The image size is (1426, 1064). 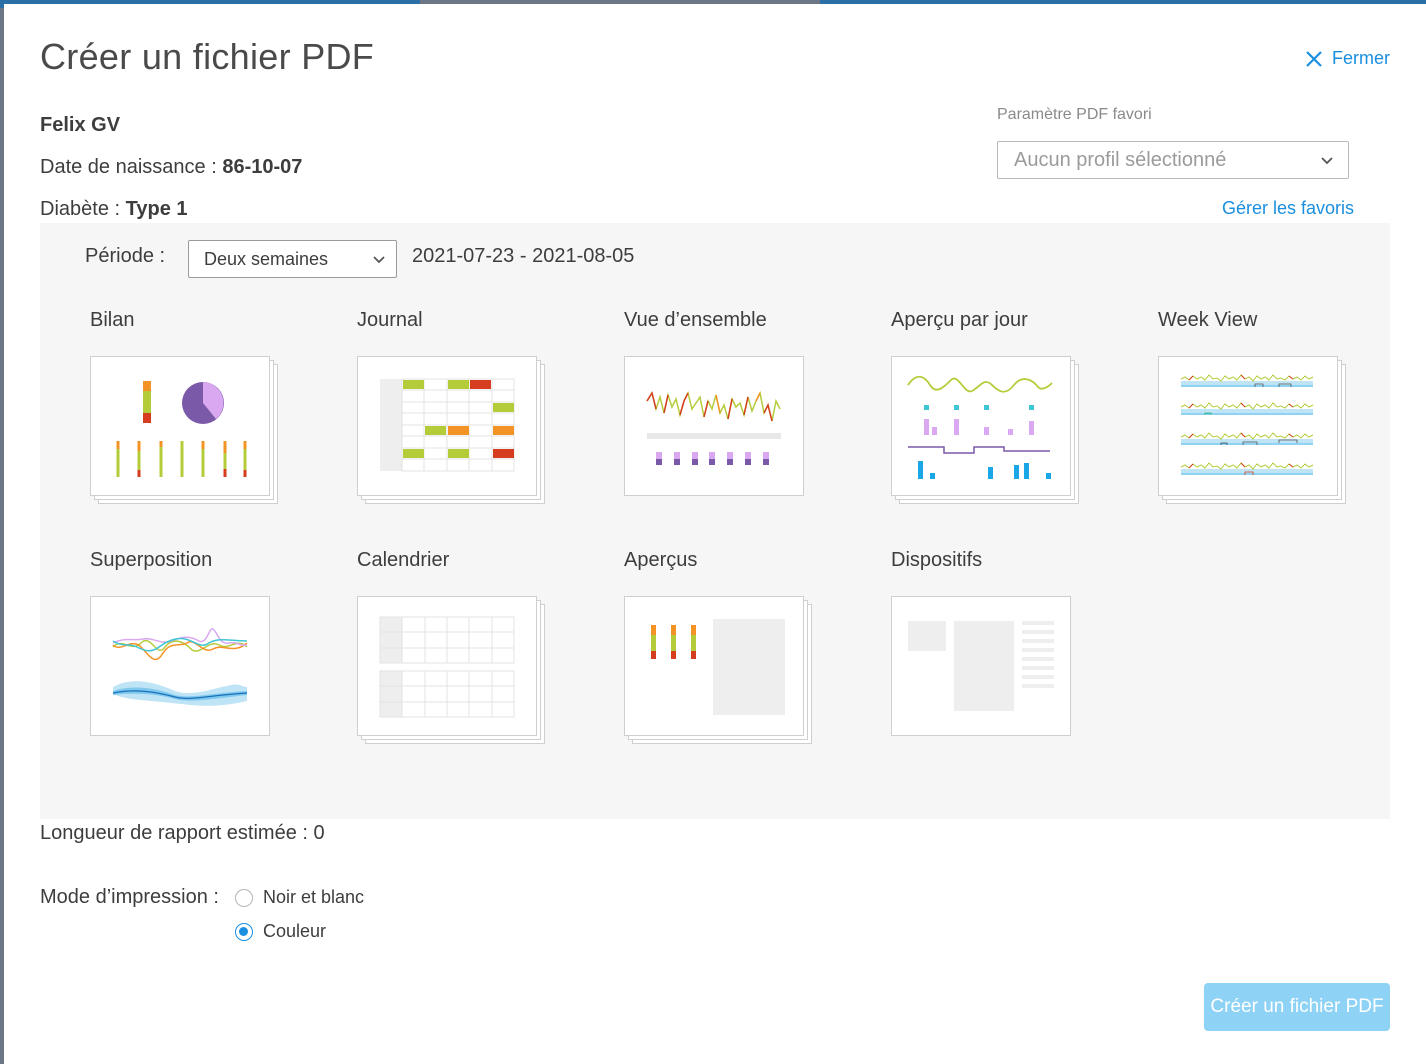 I want to click on report-card-logbook: Journal, so click(x=462, y=406).